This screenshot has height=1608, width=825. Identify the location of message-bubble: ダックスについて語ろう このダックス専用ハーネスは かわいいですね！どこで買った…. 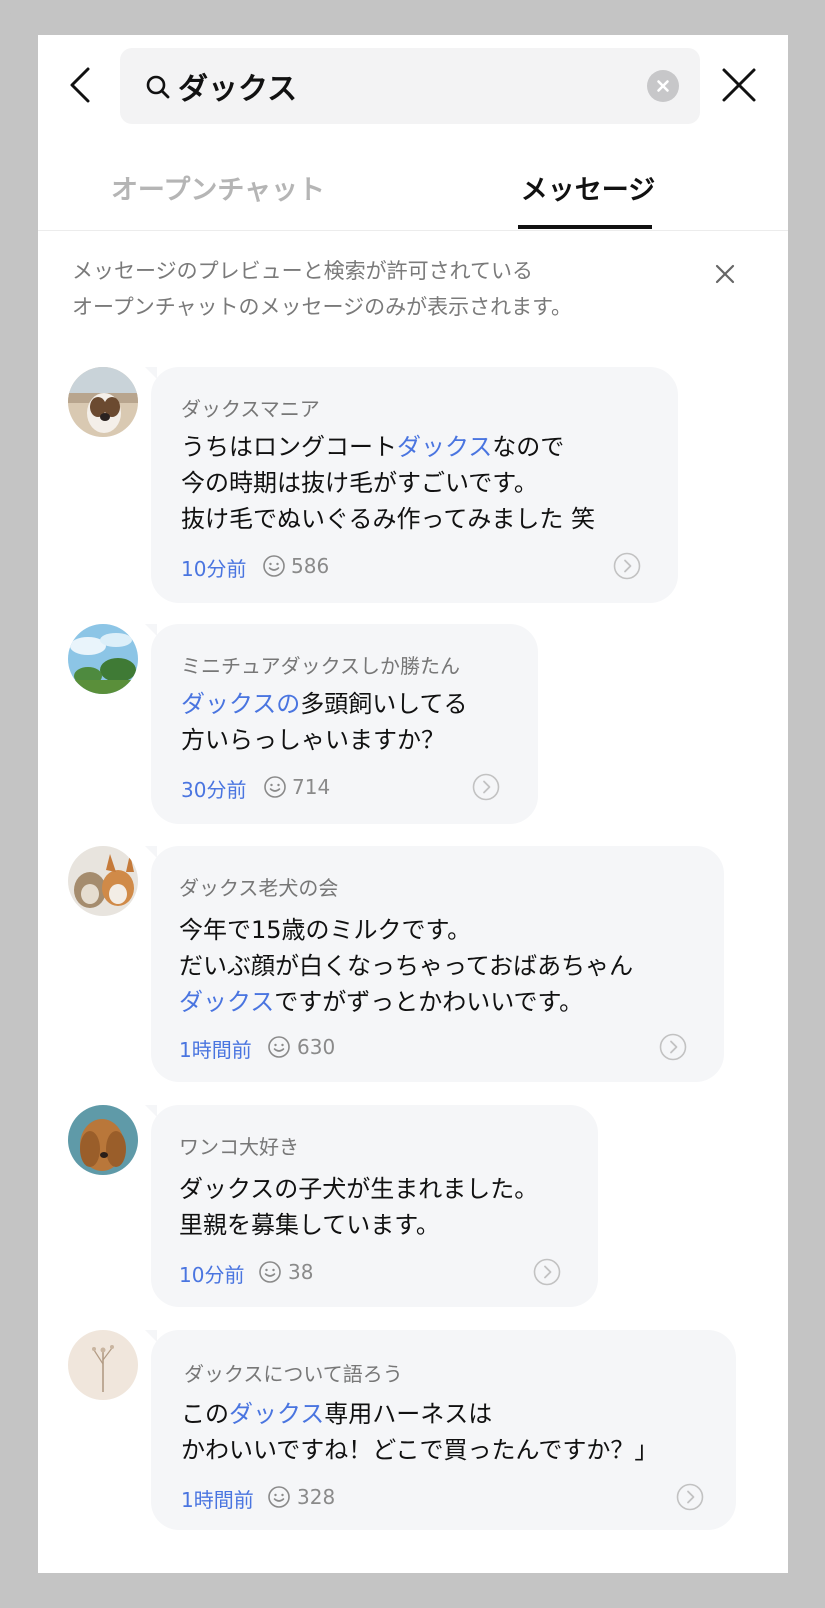
(440, 1430).